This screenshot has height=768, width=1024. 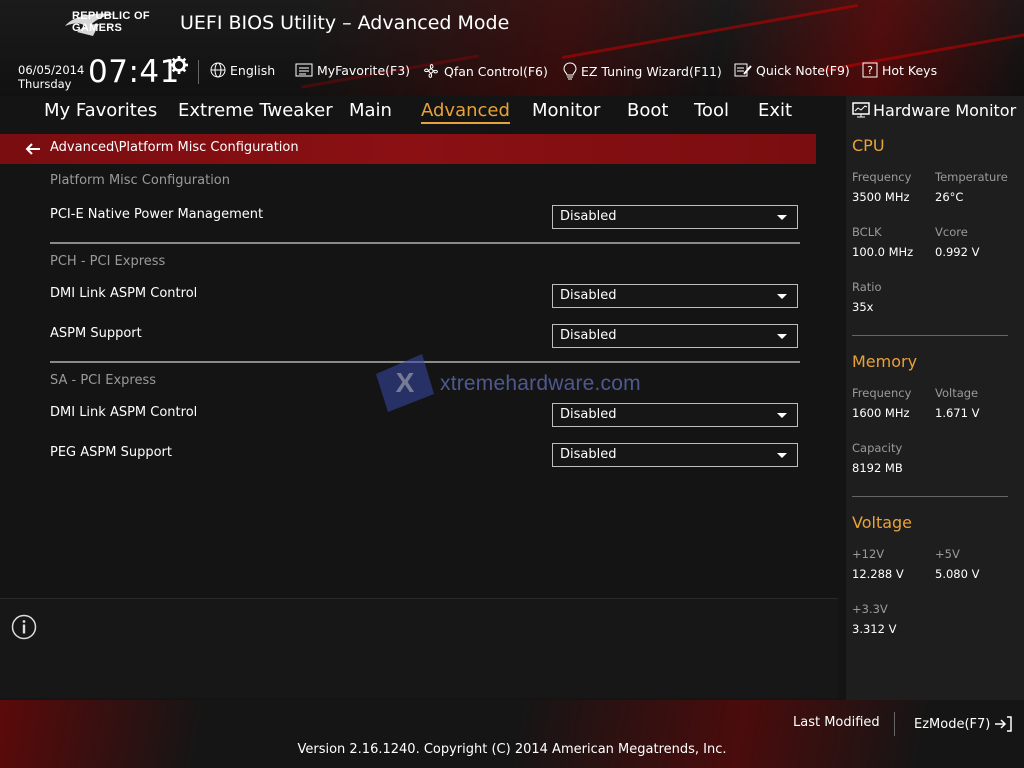 What do you see at coordinates (885, 361) in the screenshot?
I see `memory-header: Memory` at bounding box center [885, 361].